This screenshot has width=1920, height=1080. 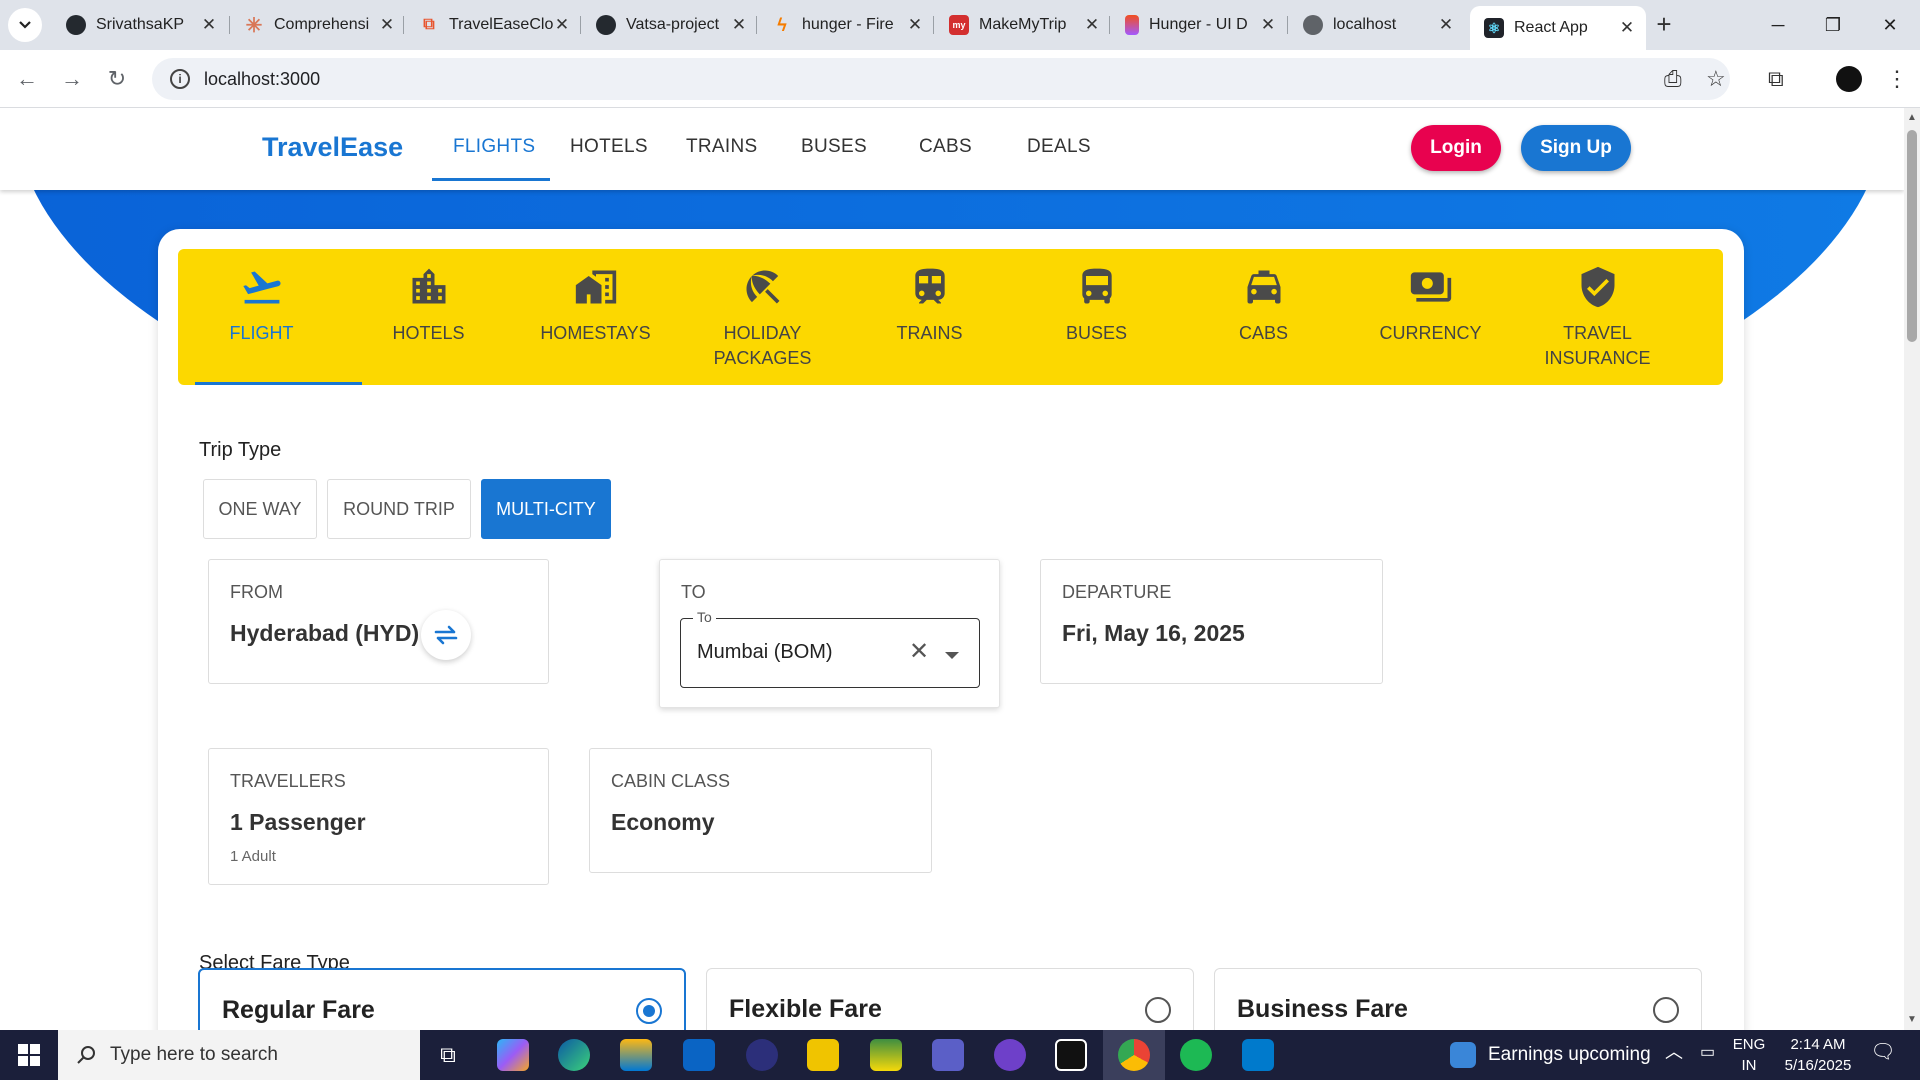 I want to click on nav-deals: DEALS, so click(x=1059, y=147).